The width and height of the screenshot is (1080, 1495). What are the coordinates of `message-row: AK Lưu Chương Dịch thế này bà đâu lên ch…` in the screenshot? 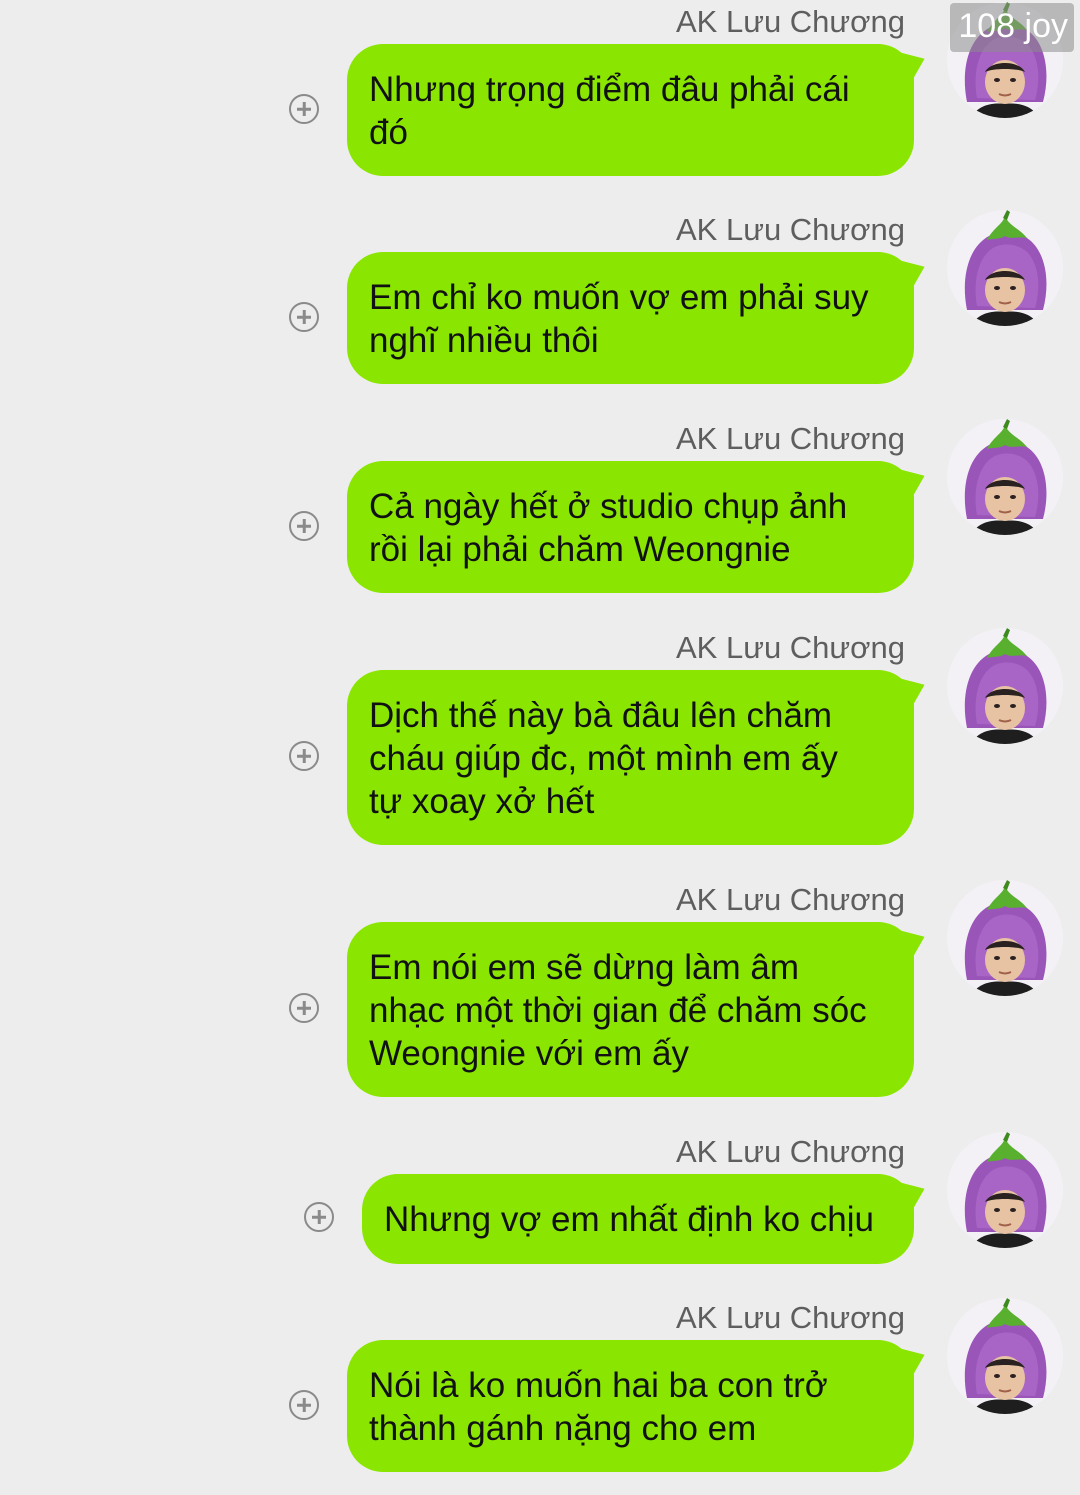 It's located at (540, 738).